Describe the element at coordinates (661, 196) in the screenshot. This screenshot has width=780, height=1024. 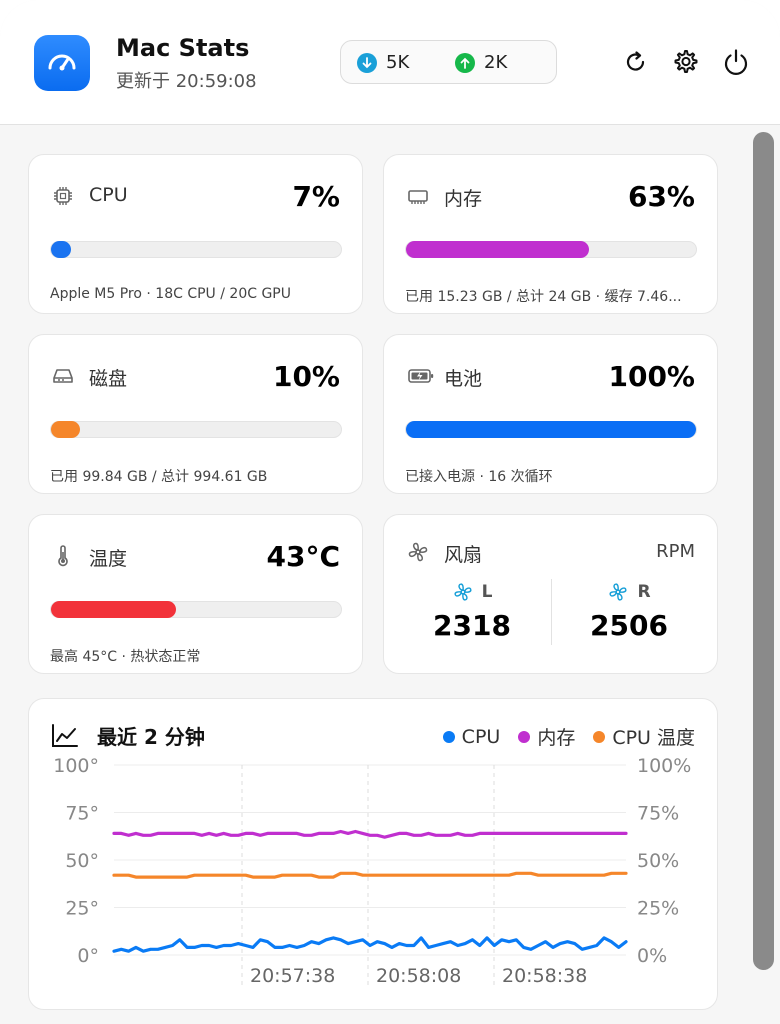
I see `memory-value: 63%` at that location.